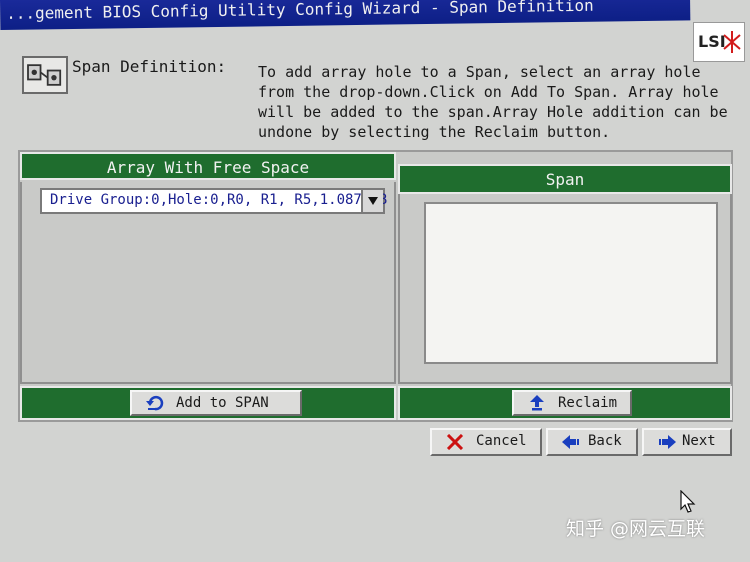 This screenshot has height=562, width=750. I want to click on add-to-span-button: Add to SPAN, so click(216, 403).